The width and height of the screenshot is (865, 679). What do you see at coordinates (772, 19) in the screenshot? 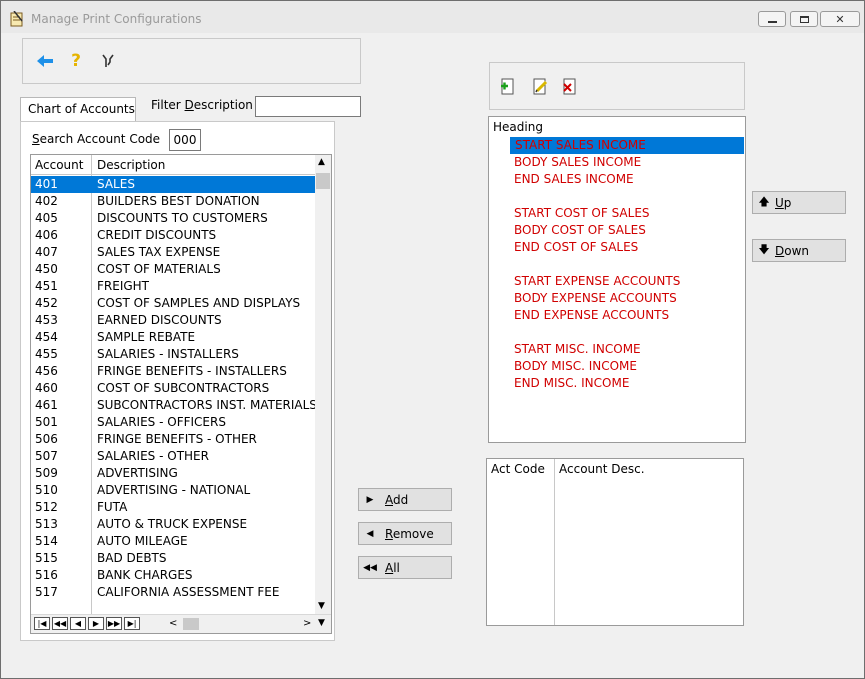
I see `minimize-button` at bounding box center [772, 19].